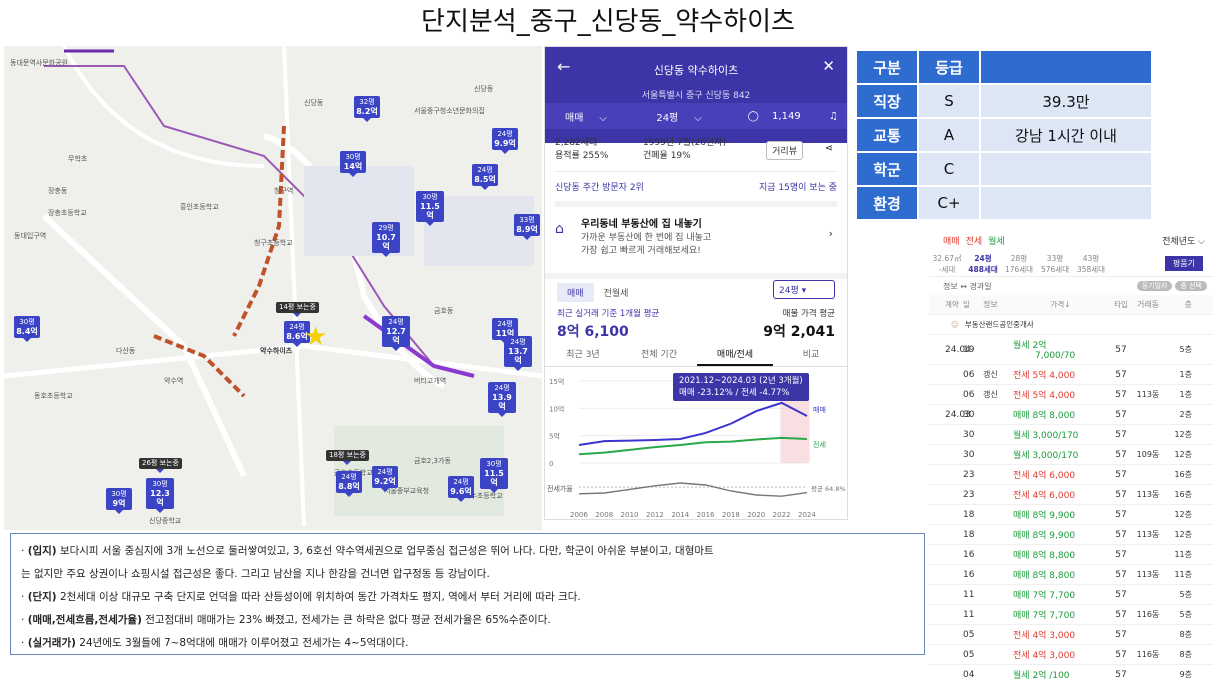 The image size is (1216, 684). I want to click on size-option: 33평 576세대, so click(1055, 264).